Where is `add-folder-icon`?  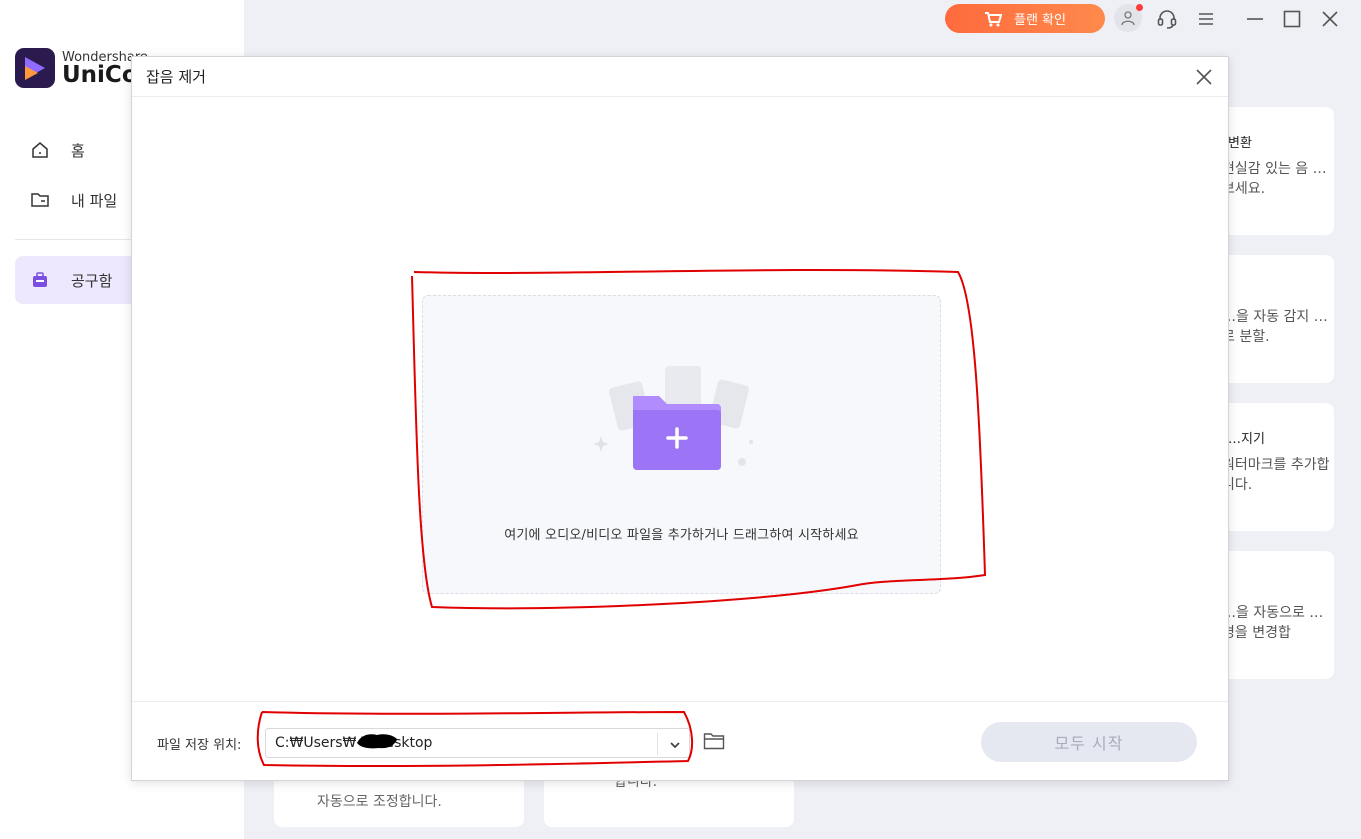 add-folder-icon is located at coordinates (673, 418).